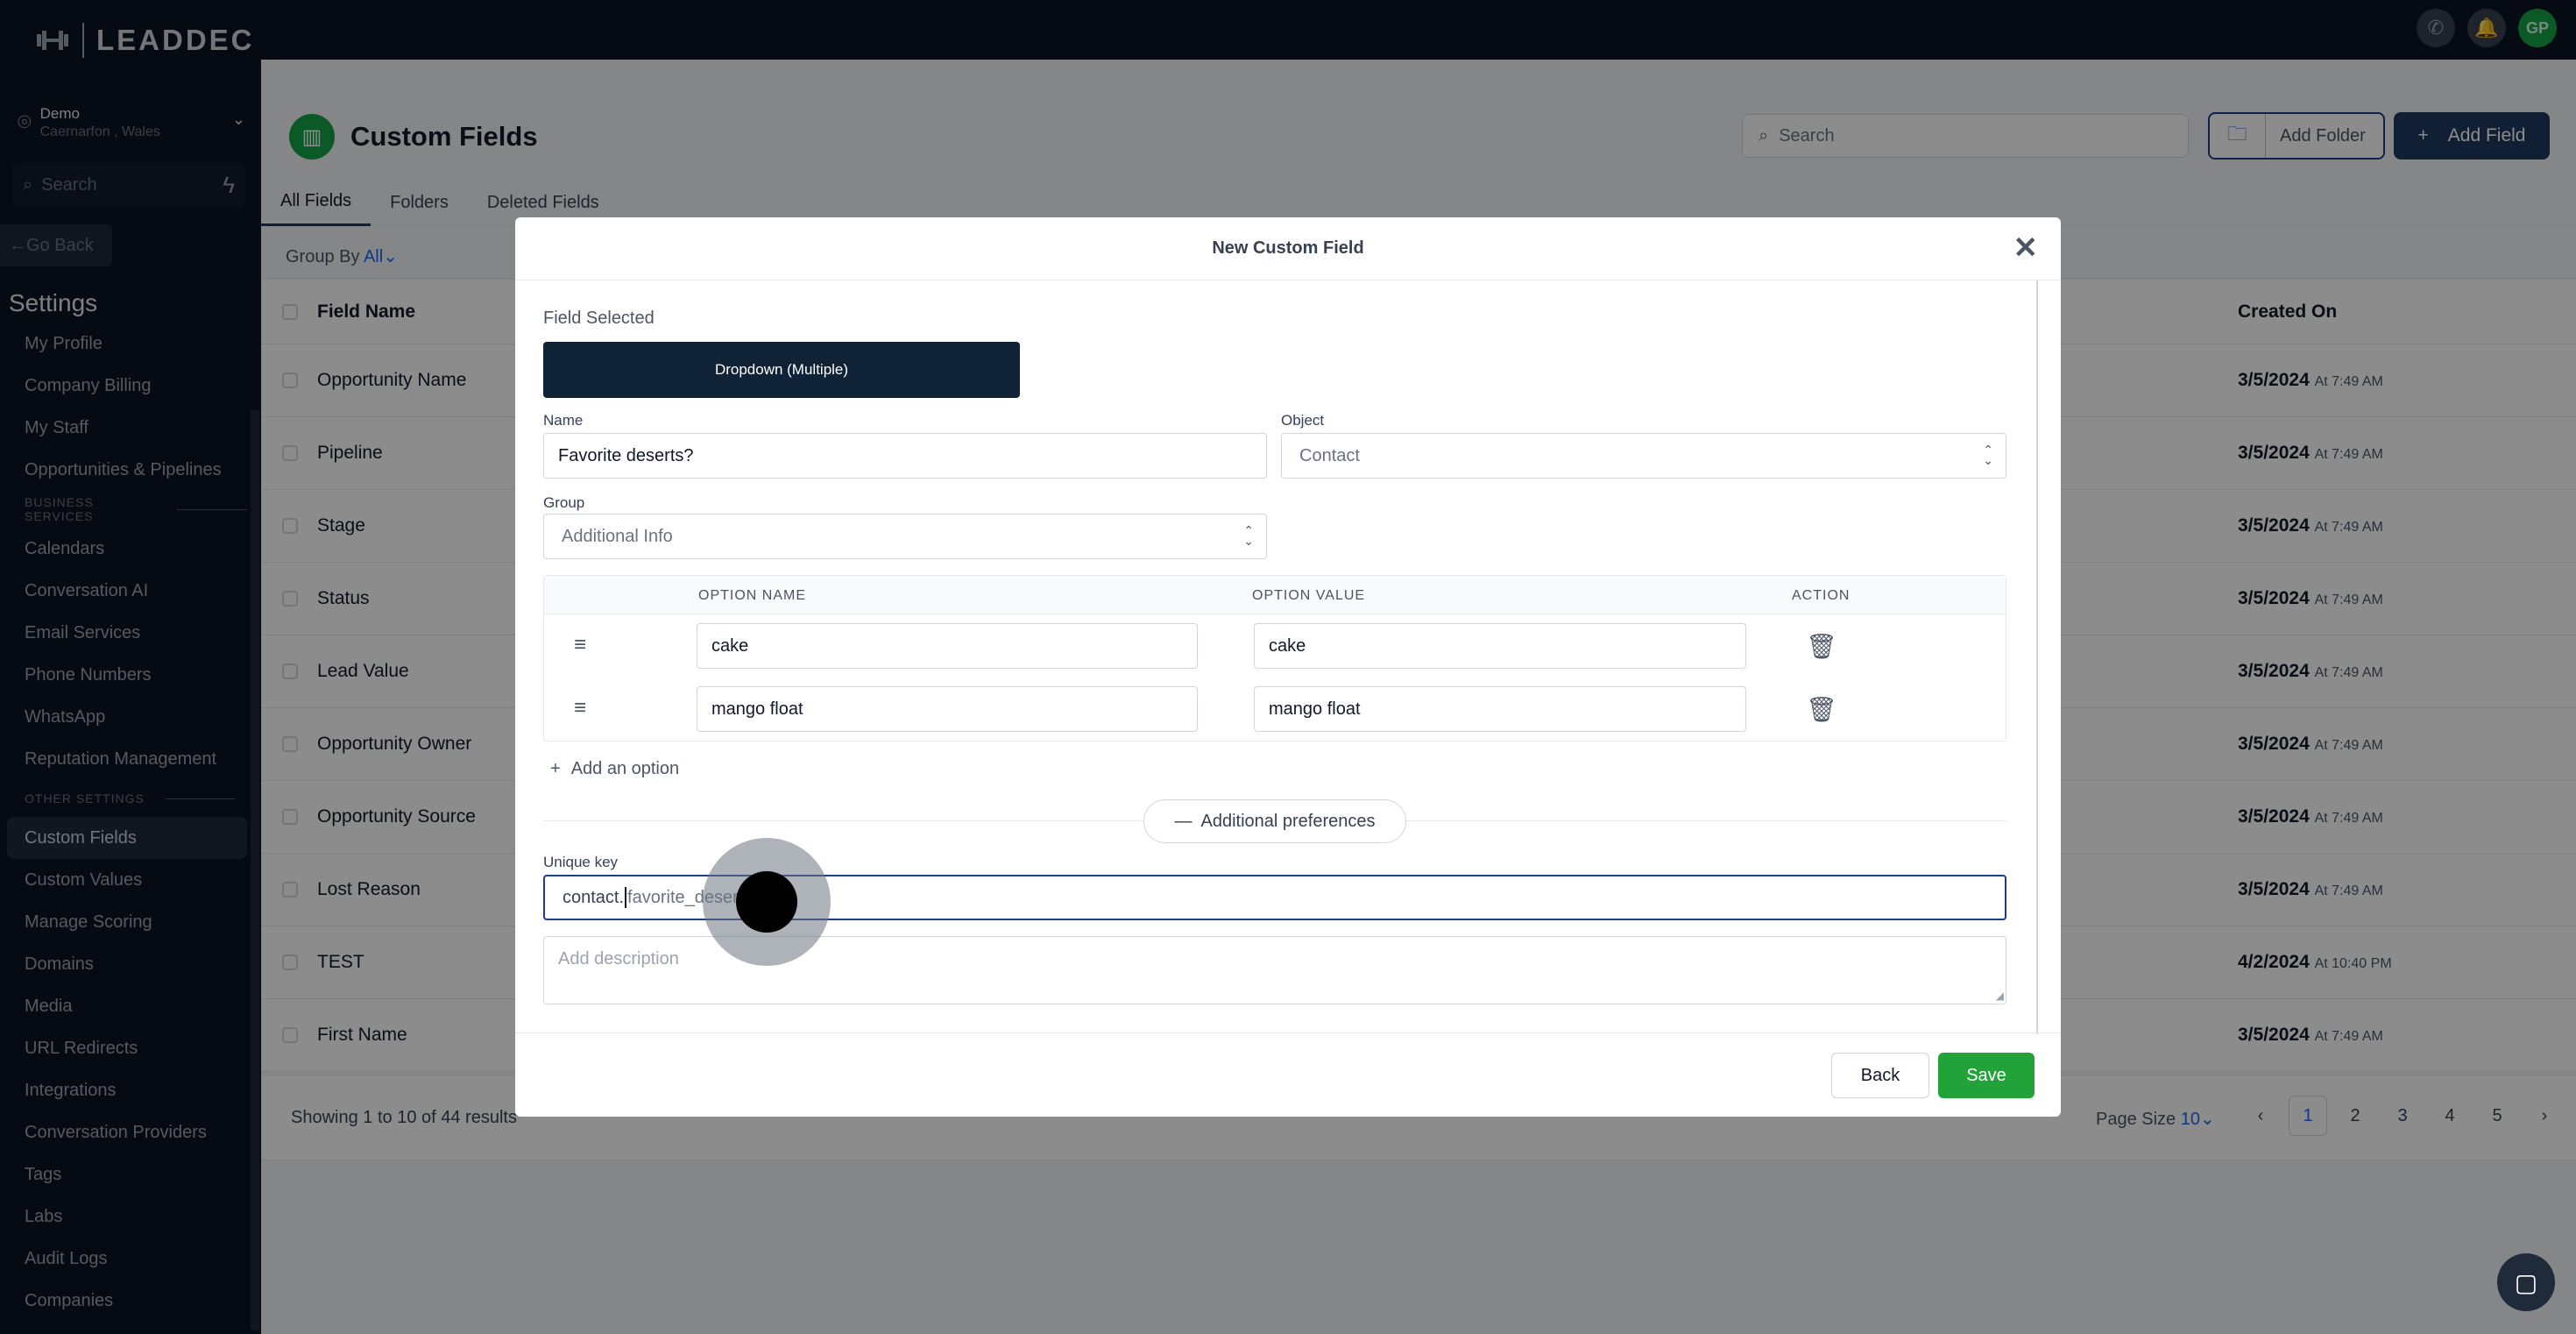 This screenshot has height=1334, width=2576. What do you see at coordinates (1500, 709) in the screenshot?
I see `option-value-input: mango float` at bounding box center [1500, 709].